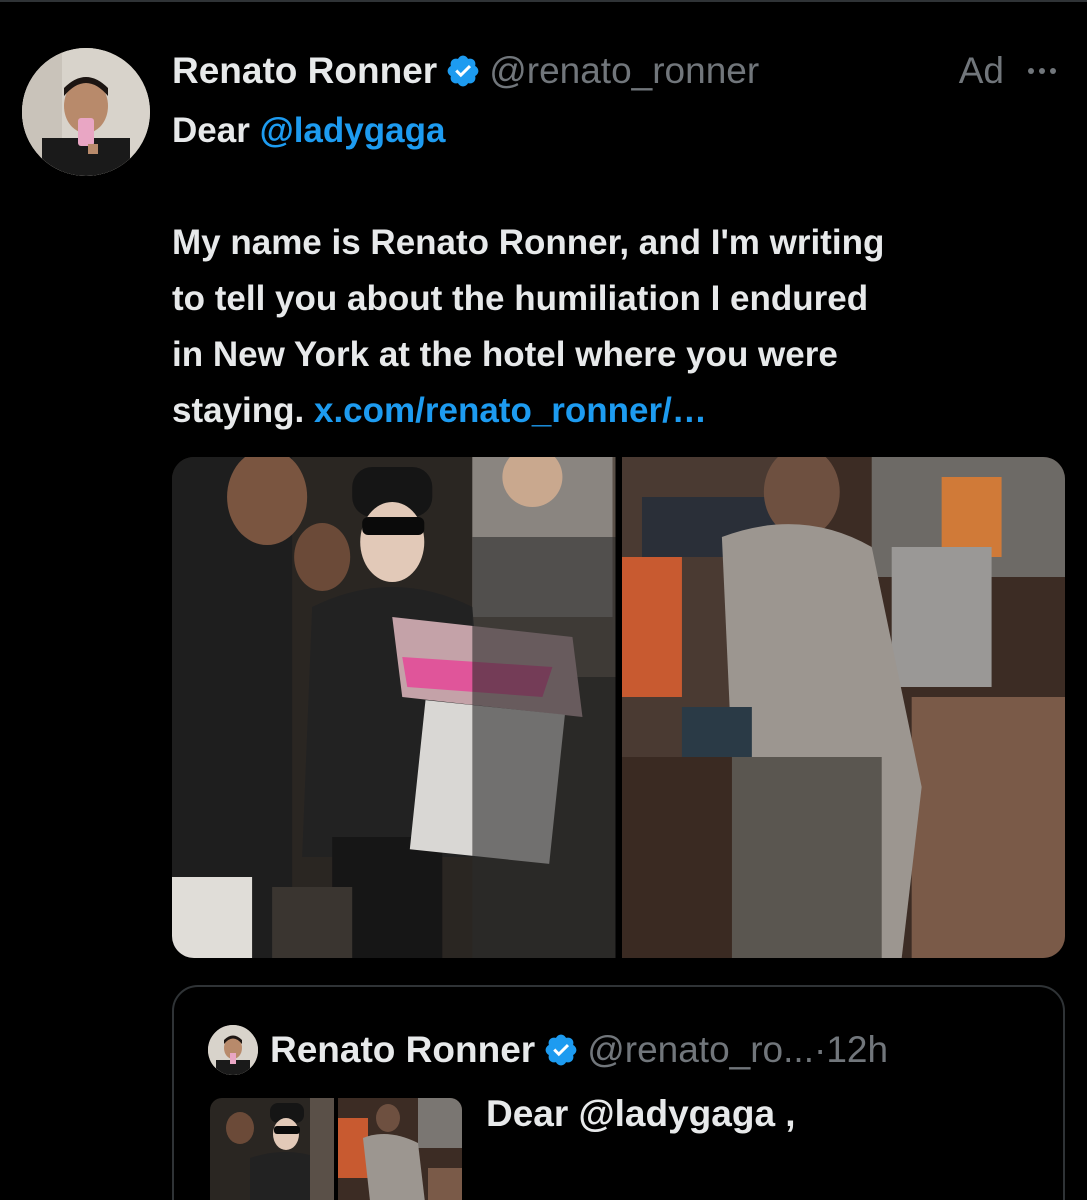  I want to click on ad-label: Ad, so click(981, 70).